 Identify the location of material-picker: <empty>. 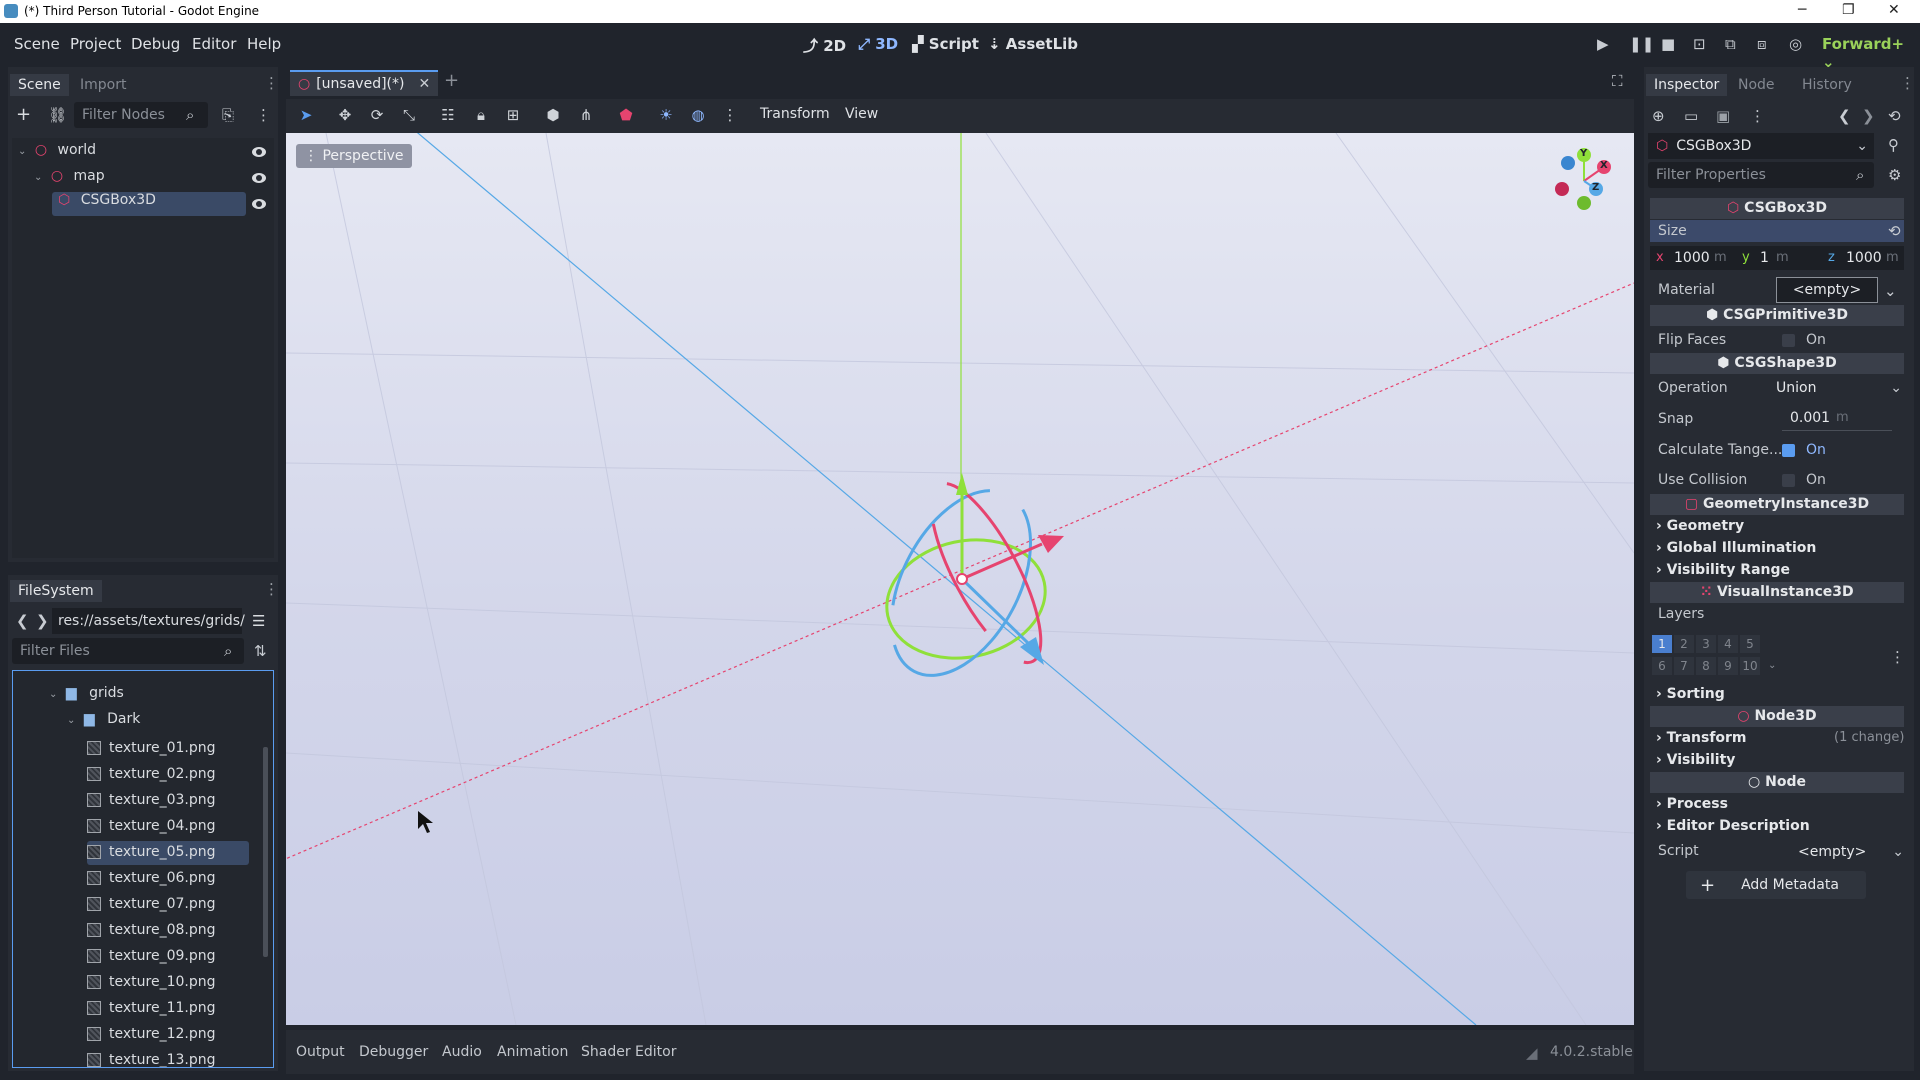
(1827, 290).